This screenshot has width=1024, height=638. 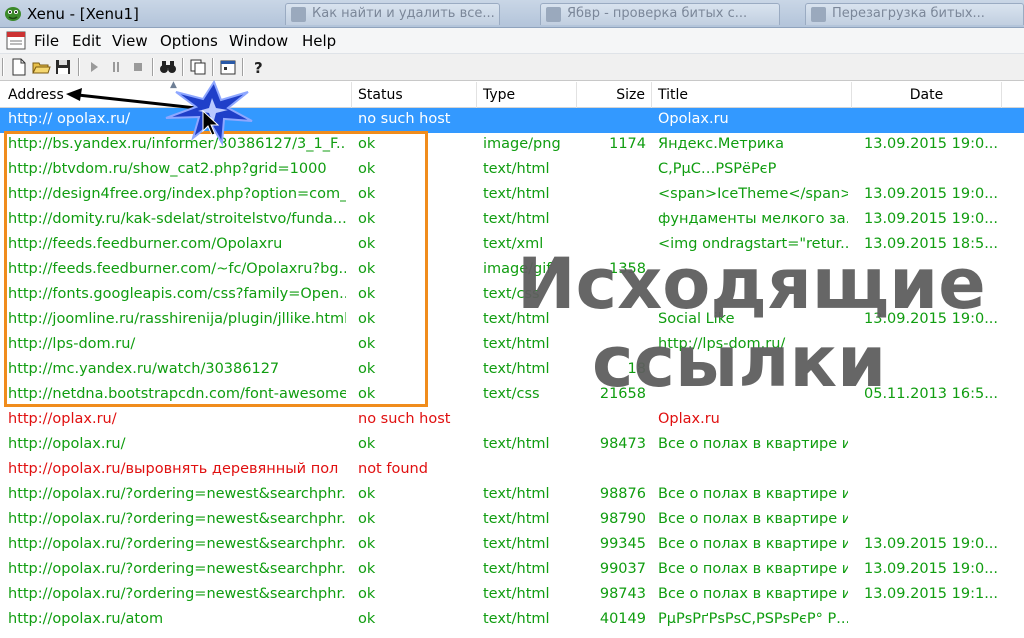 What do you see at coordinates (173, 85) in the screenshot?
I see `sort-ascending-icon: ▲` at bounding box center [173, 85].